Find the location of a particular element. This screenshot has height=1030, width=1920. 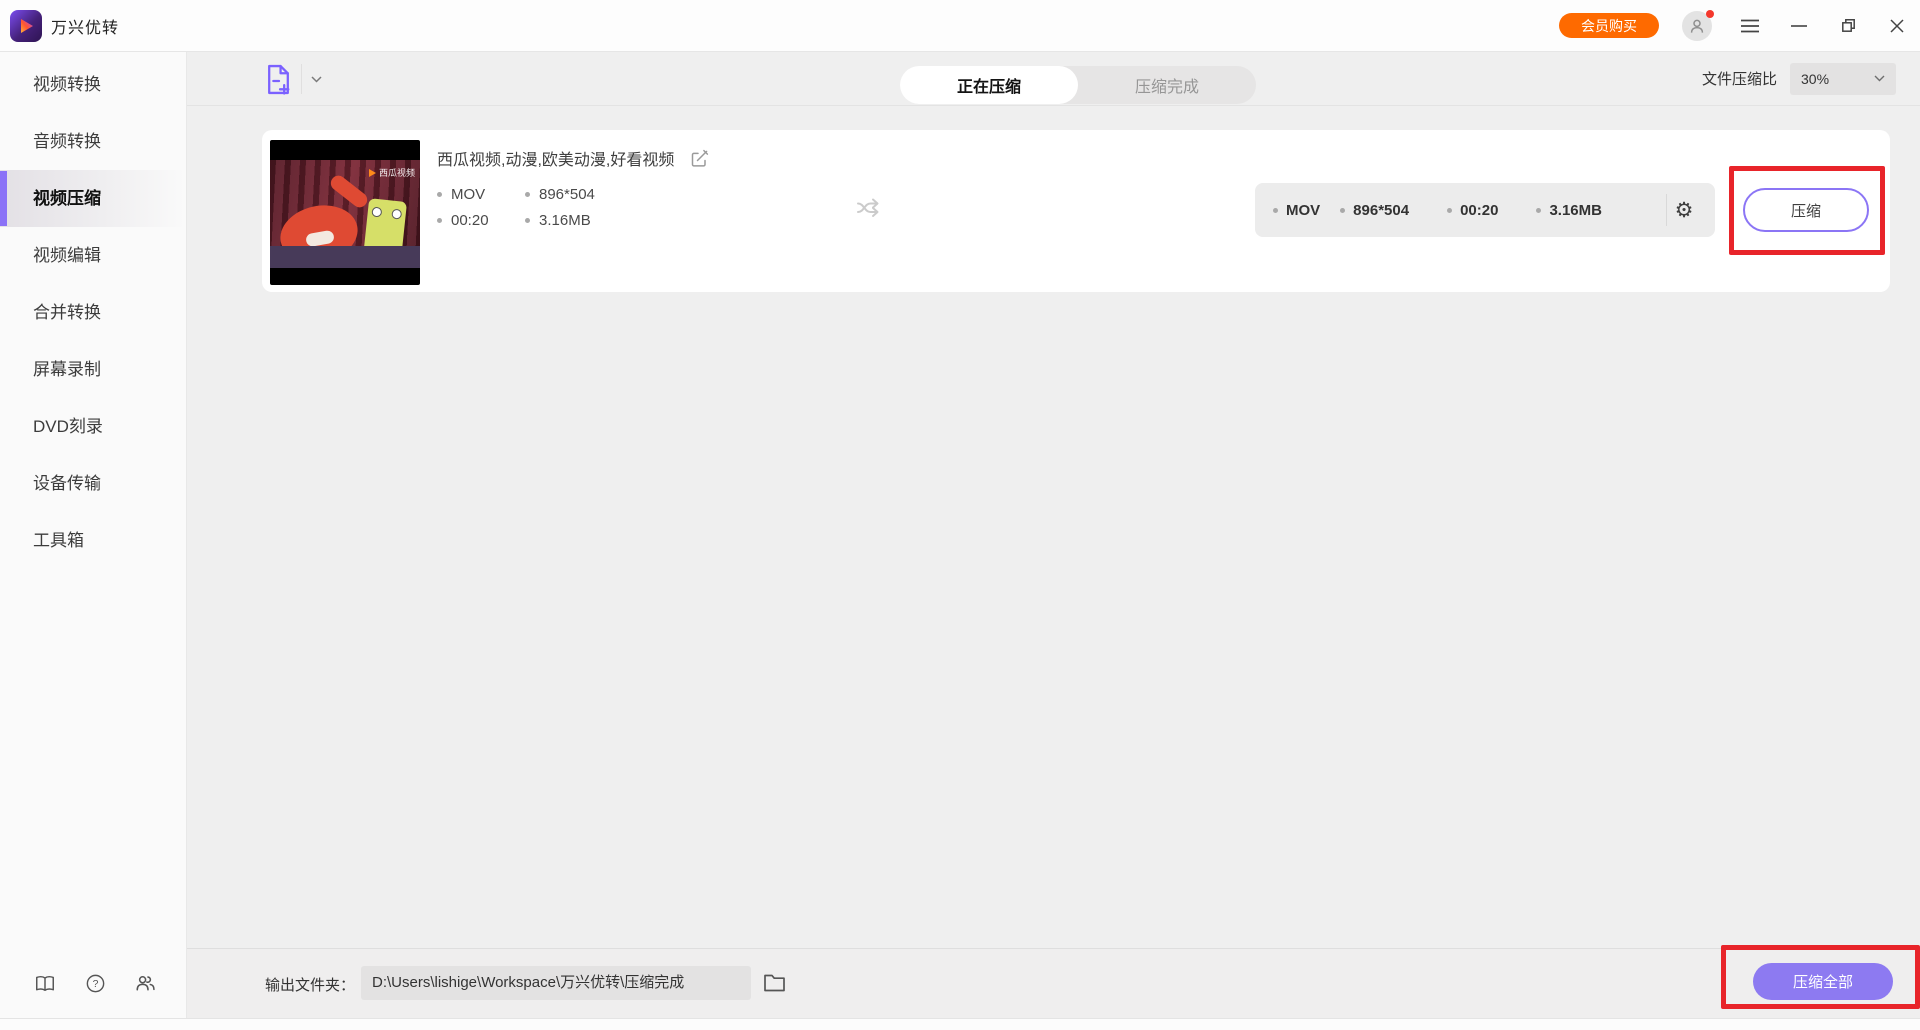

sidebar-item-dvd-burn: DVD刻录 is located at coordinates (93, 426).